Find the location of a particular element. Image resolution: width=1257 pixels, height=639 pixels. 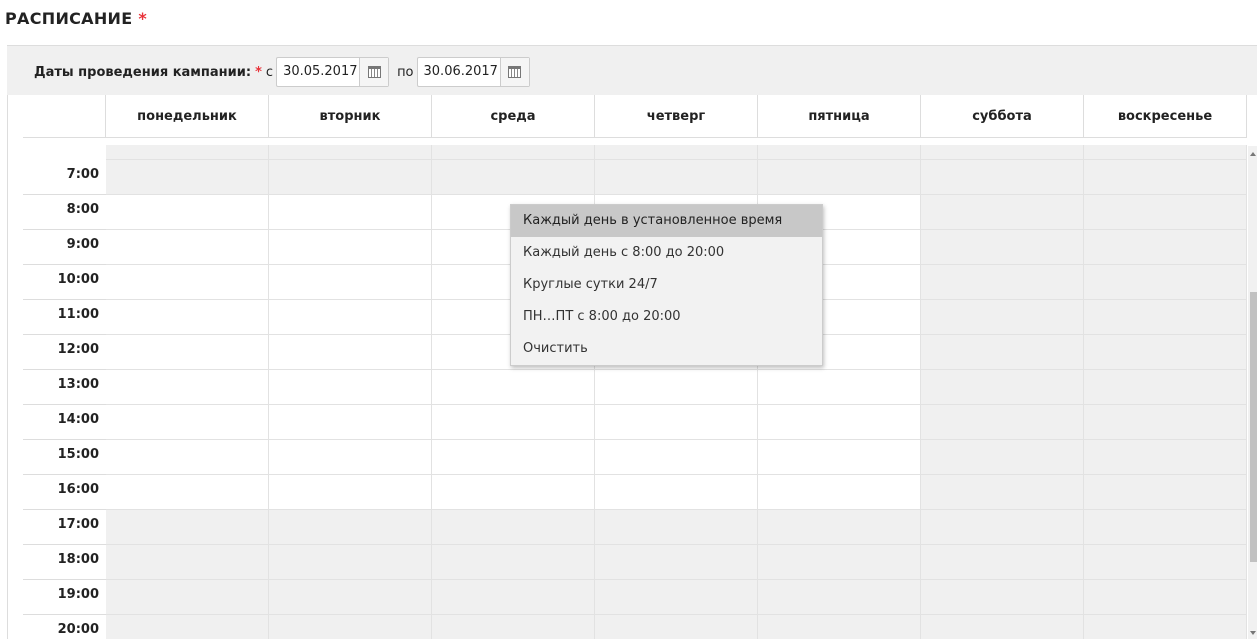

context-menu-item: ПН…ПТ с 8:00 до 20:00 is located at coordinates (666, 317).